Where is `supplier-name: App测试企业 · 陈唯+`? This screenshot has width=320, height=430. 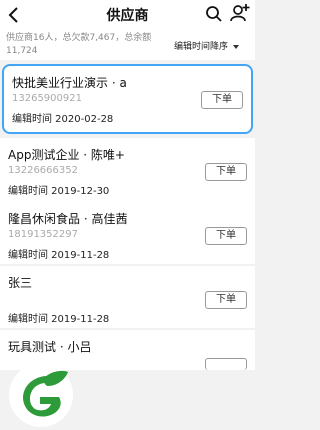
supplier-name: App测试企业 · 陈唯+ is located at coordinates (66, 155).